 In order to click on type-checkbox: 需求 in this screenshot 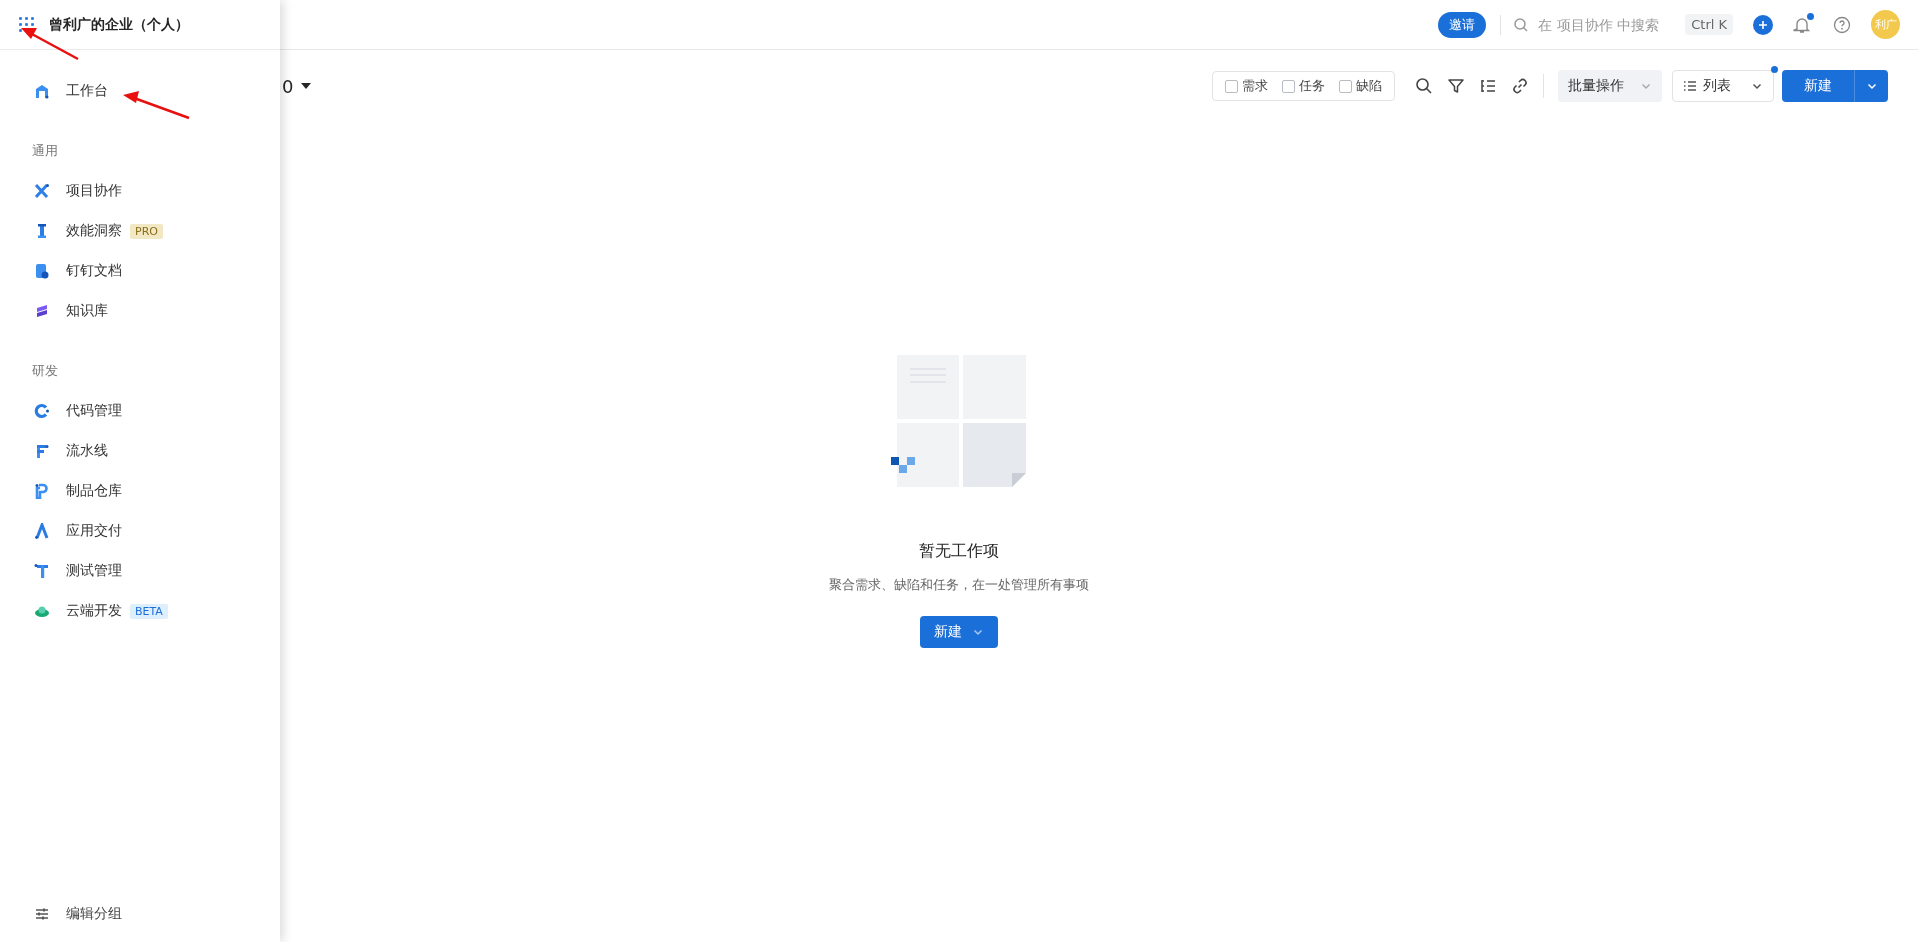, I will do `click(1246, 86)`.